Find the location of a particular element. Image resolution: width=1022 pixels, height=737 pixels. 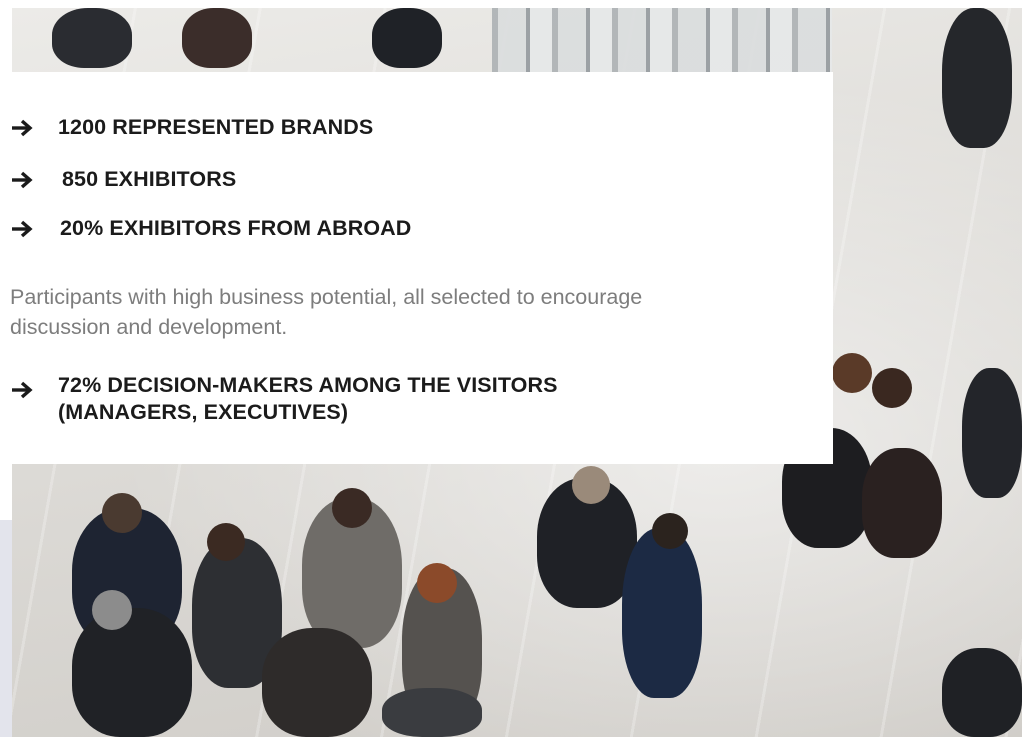

highlight-text: 1200 REPRESENTED BRANDS is located at coordinates (216, 127).